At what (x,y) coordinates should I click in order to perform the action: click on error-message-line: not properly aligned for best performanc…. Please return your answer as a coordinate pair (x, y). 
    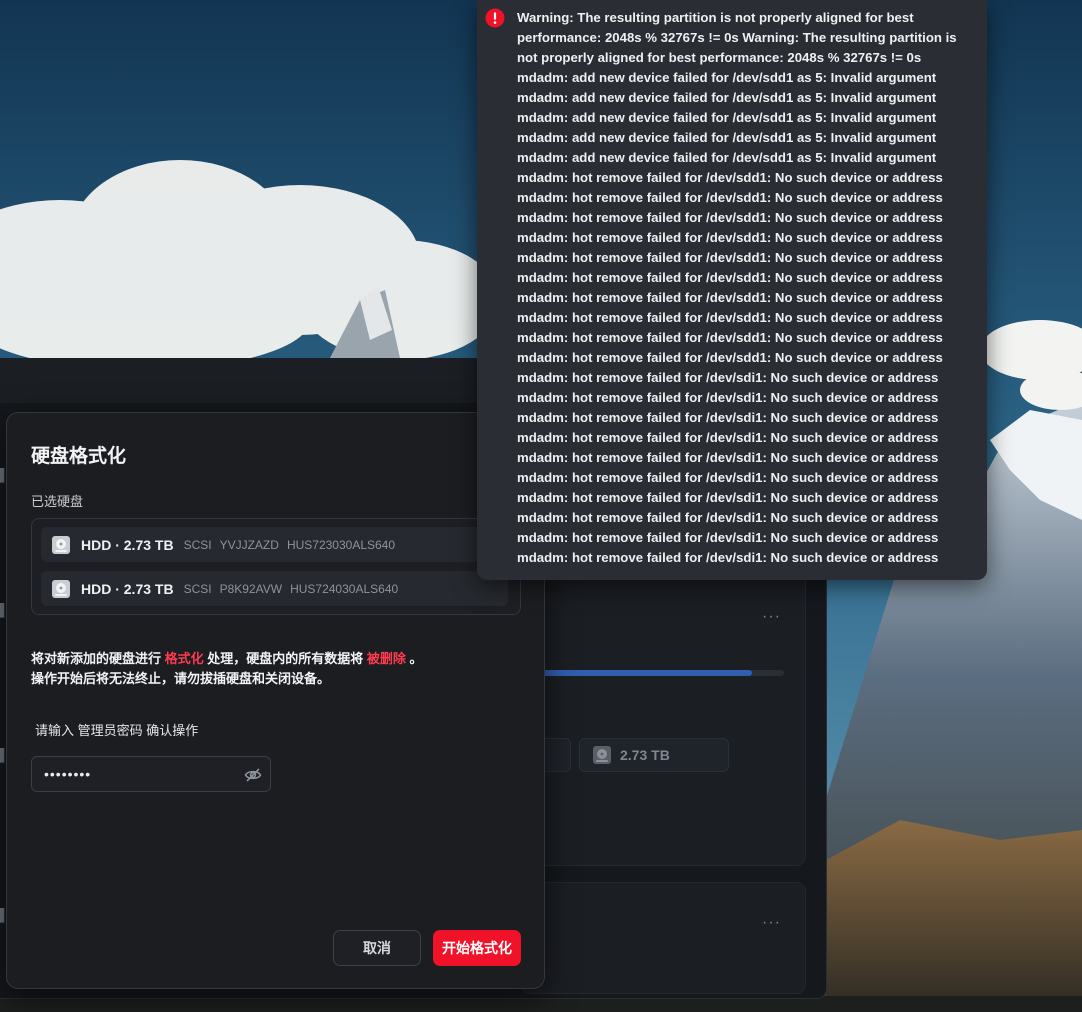
    Looking at the image, I should click on (719, 57).